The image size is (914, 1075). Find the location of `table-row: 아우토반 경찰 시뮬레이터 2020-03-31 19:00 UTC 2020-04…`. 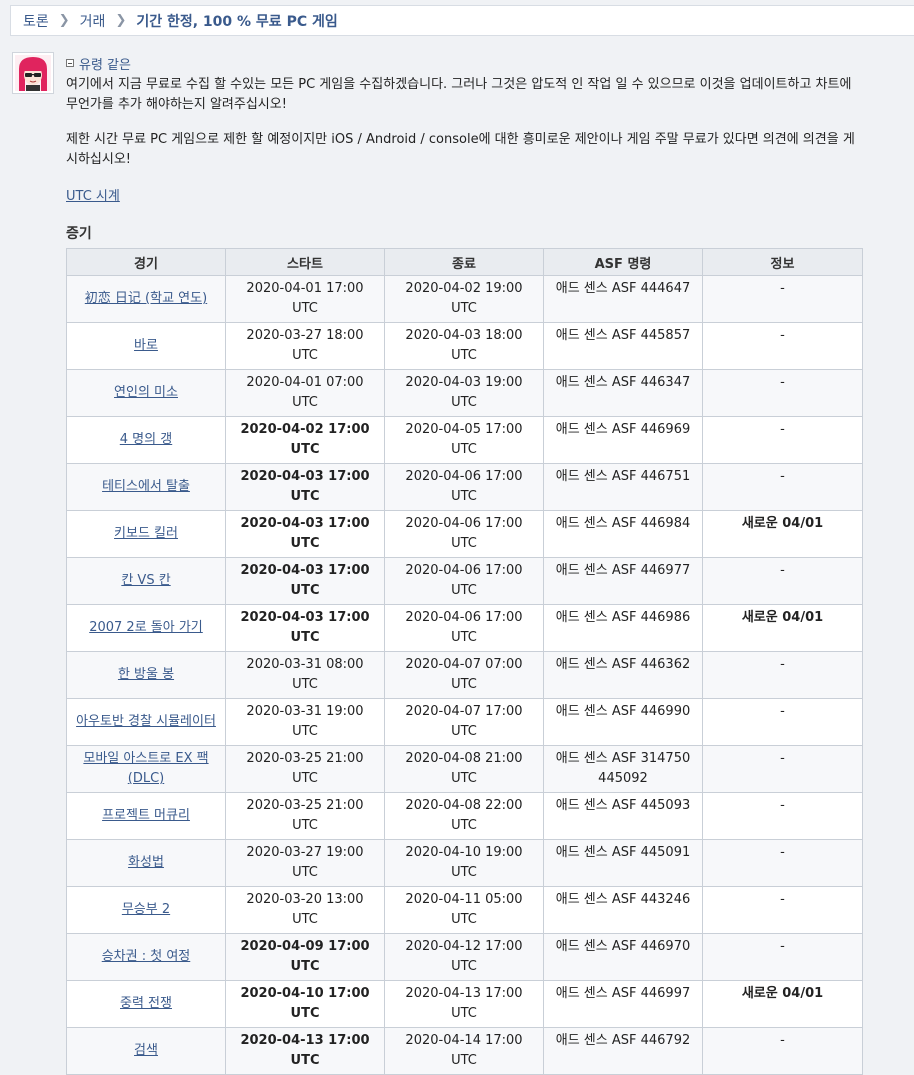

table-row: 아우토반 경찰 시뮬레이터 2020-03-31 19:00 UTC 2020-04… is located at coordinates (464, 722).